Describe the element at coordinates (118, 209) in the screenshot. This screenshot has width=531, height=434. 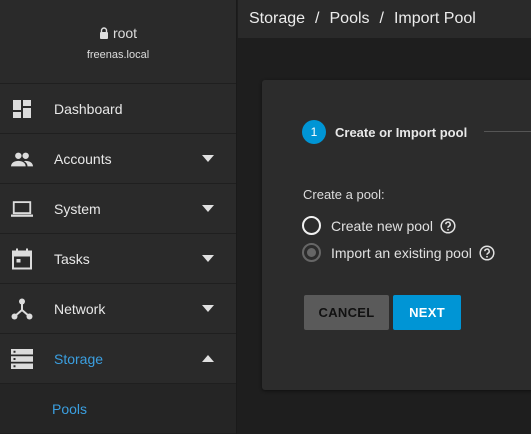
I see `sidebar-item-system: System` at that location.